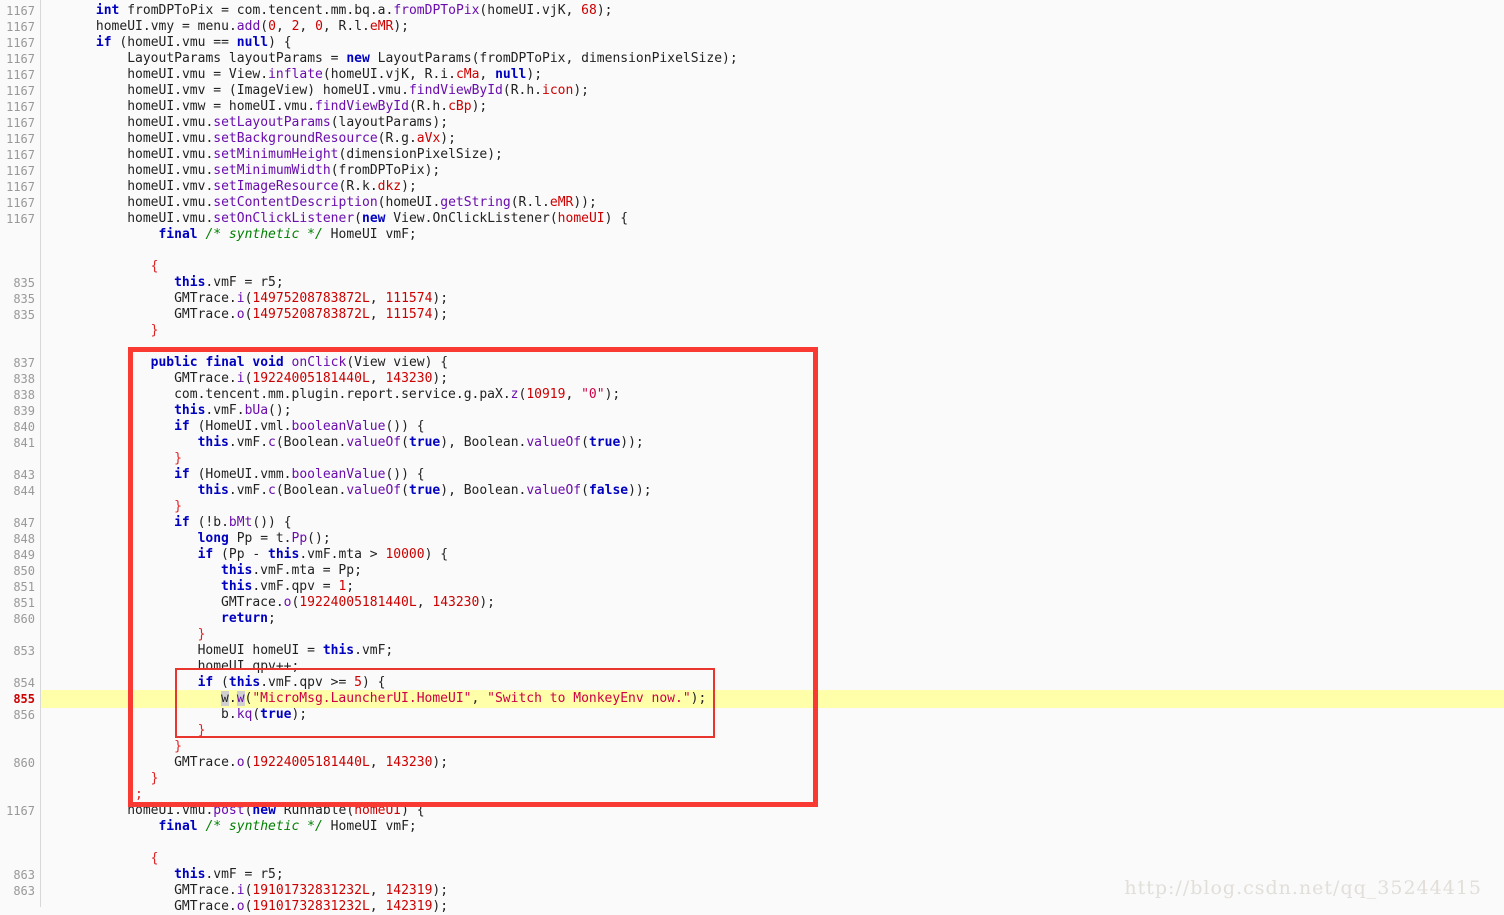 This screenshot has width=1504, height=915. What do you see at coordinates (296, 651) in the screenshot?
I see `code-line: HomeUI homeUI = this.vmF;` at bounding box center [296, 651].